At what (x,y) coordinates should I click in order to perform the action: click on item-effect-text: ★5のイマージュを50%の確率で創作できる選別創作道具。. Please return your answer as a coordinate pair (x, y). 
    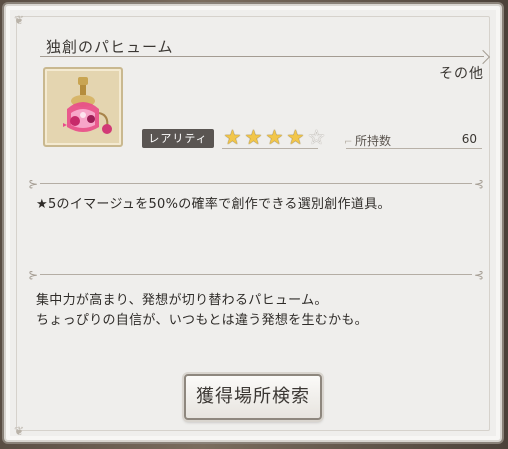
    Looking at the image, I should click on (213, 204).